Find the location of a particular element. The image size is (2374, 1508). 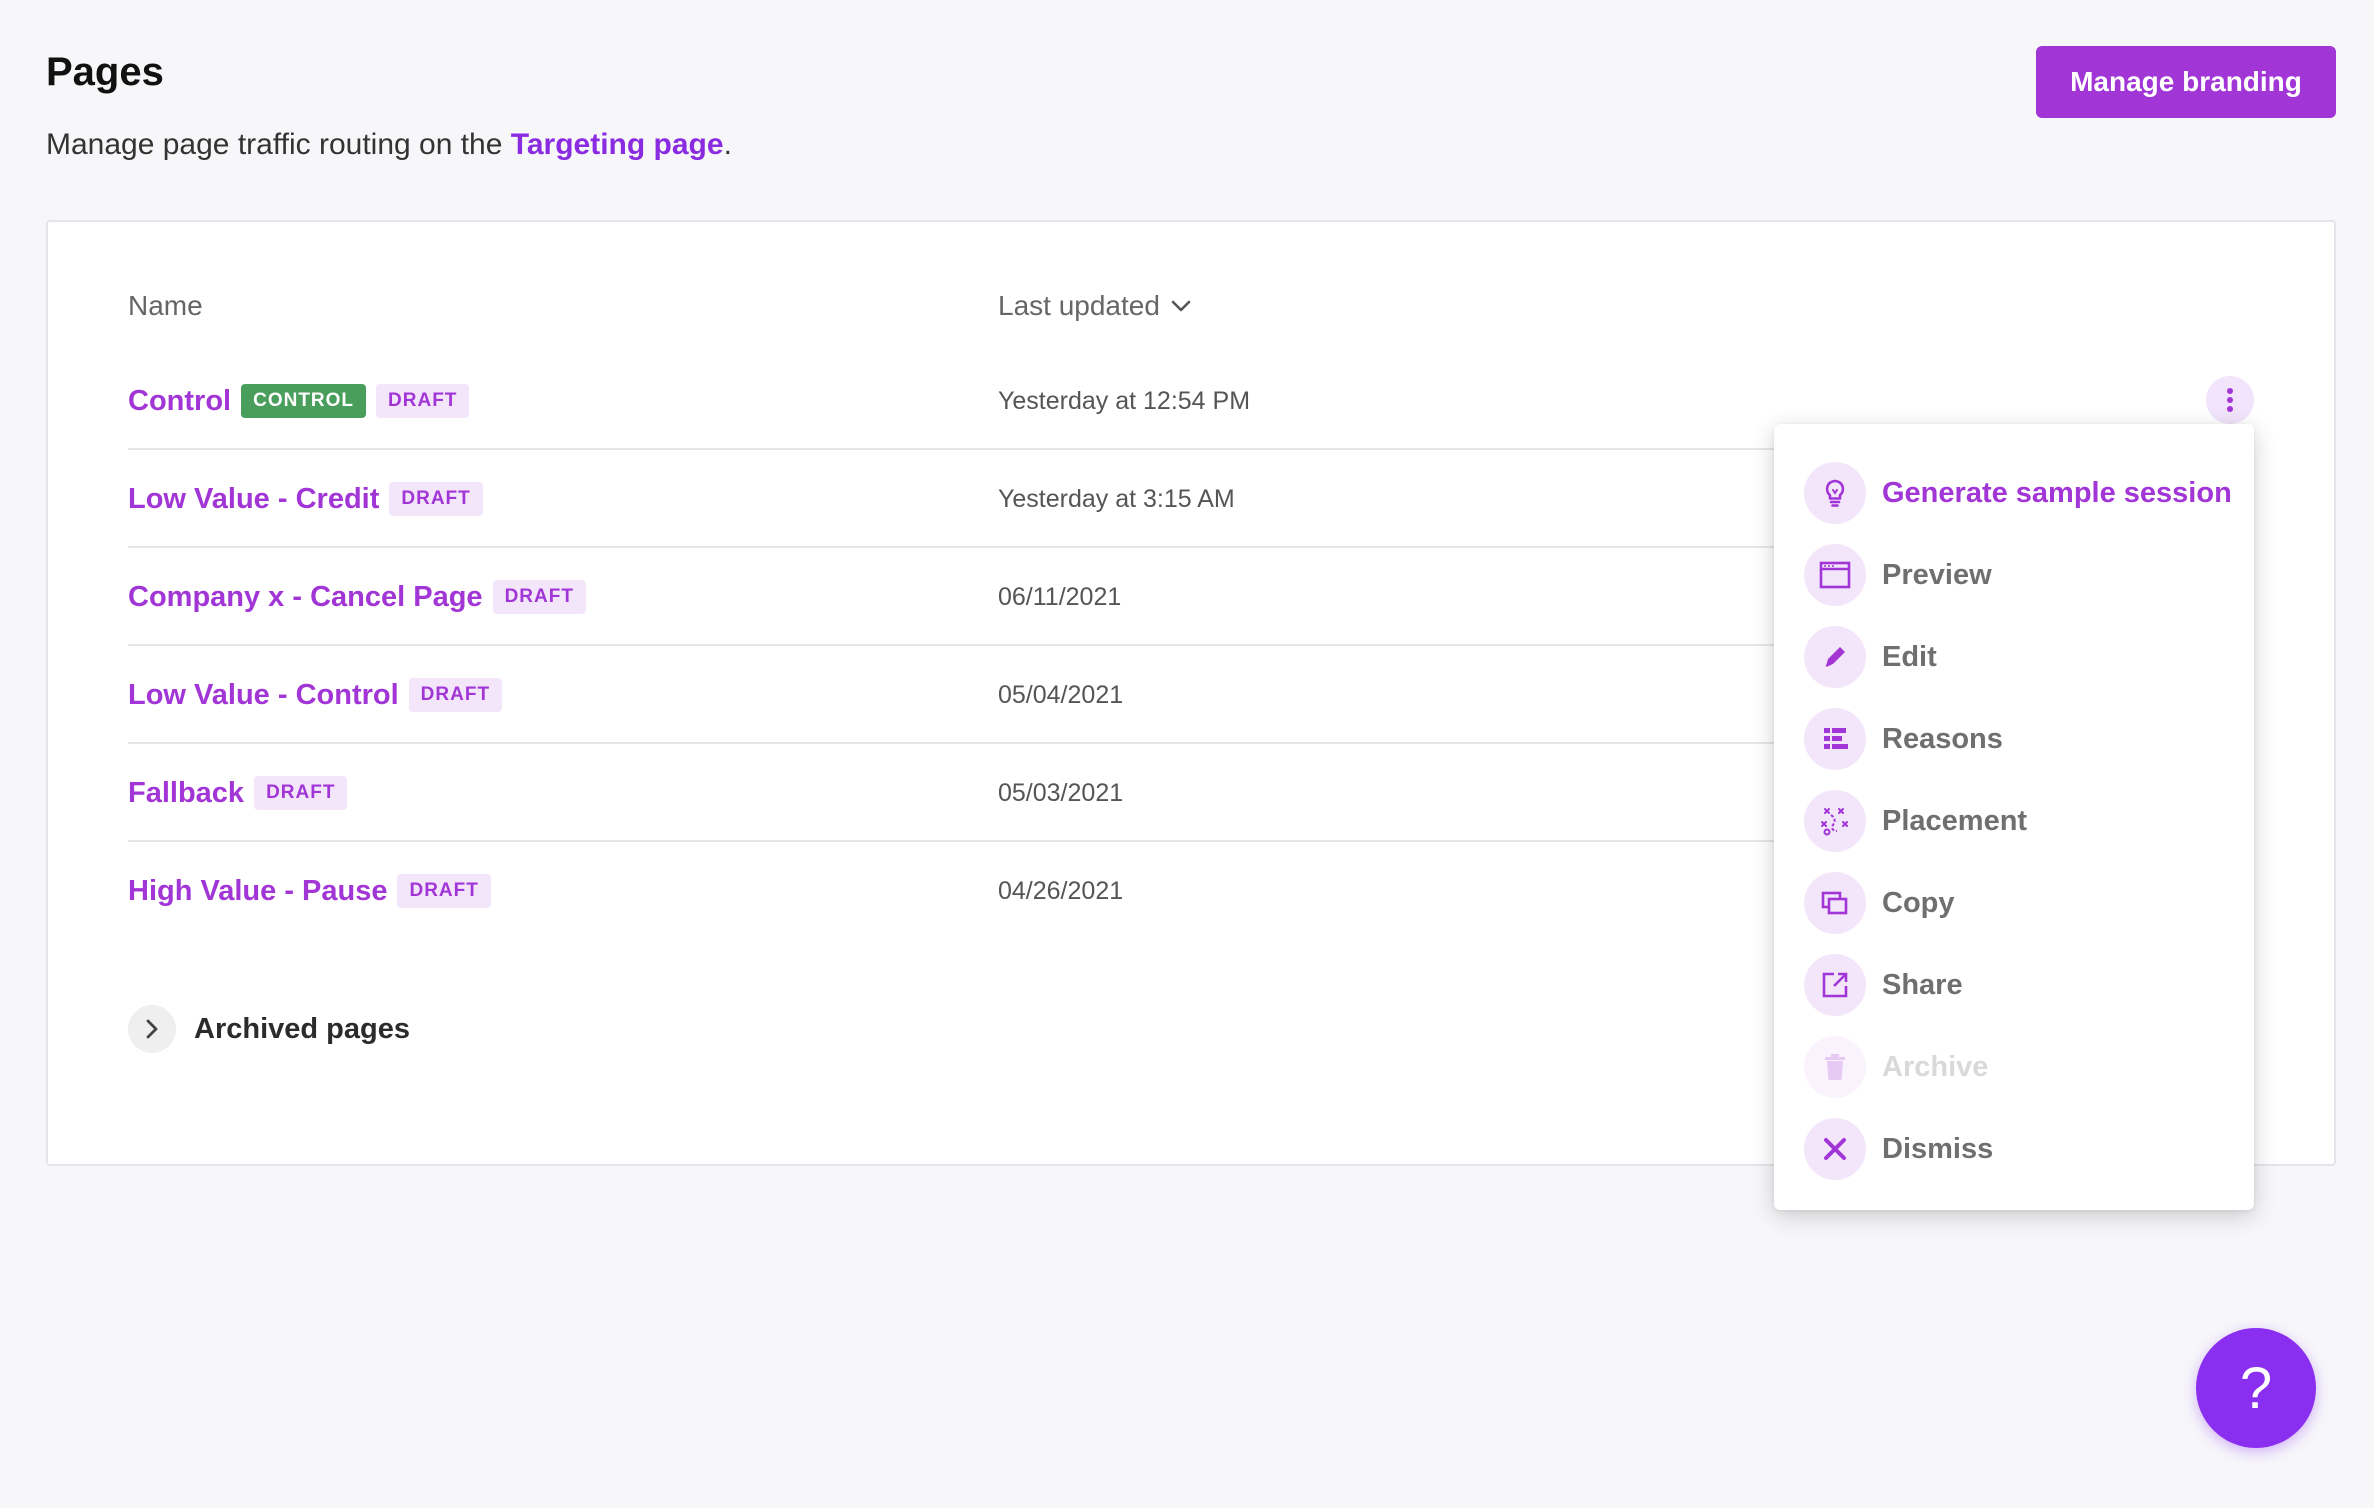

help-button: ? is located at coordinates (2256, 1388).